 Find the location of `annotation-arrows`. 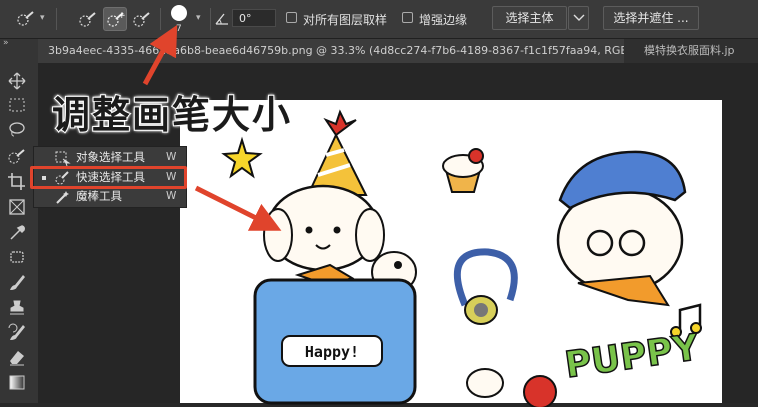

annotation-arrows is located at coordinates (212, 127).